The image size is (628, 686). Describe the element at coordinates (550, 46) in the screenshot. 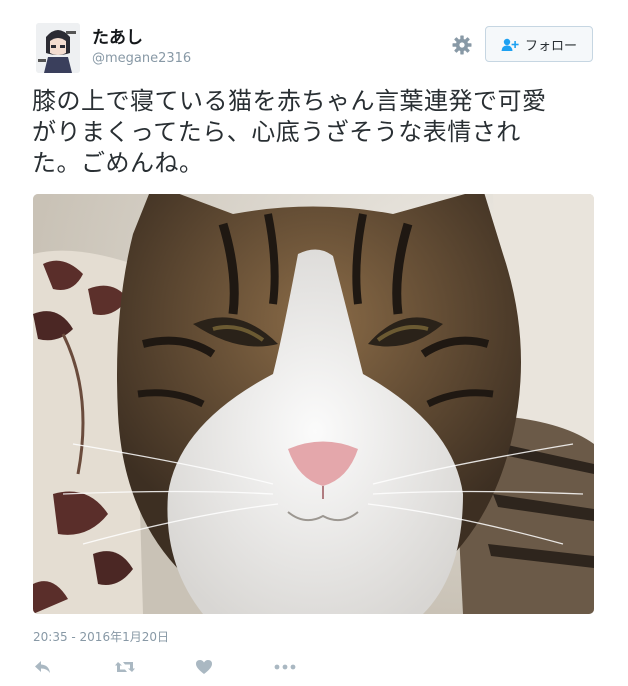

I see `follow-label: フォロー` at that location.